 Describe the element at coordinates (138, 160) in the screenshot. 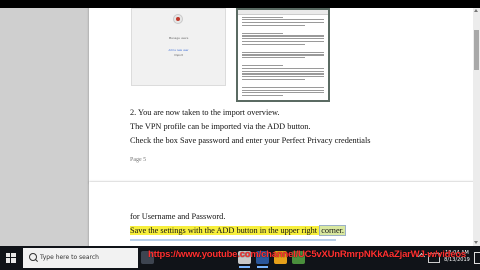

I see `page-number: Page 5` at that location.